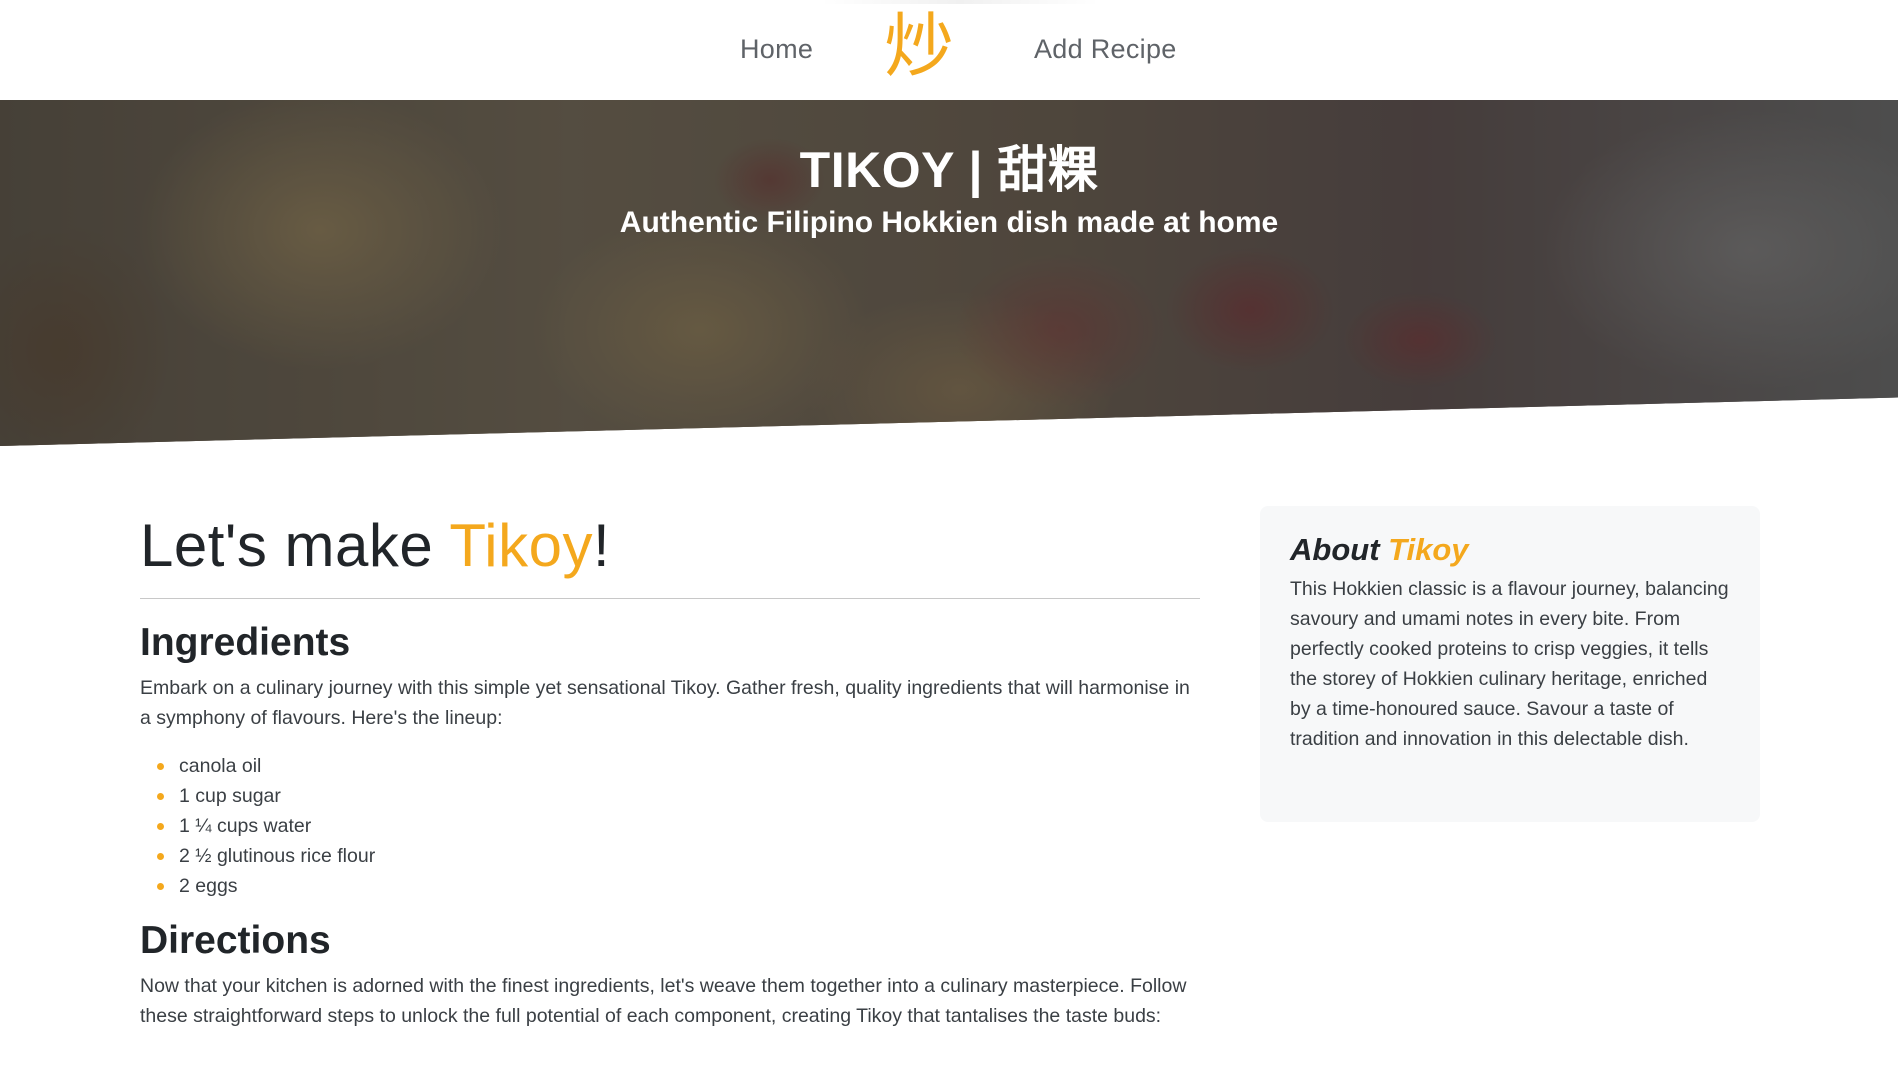  Describe the element at coordinates (601, 545) in the screenshot. I see `page-title-suffix: !` at that location.